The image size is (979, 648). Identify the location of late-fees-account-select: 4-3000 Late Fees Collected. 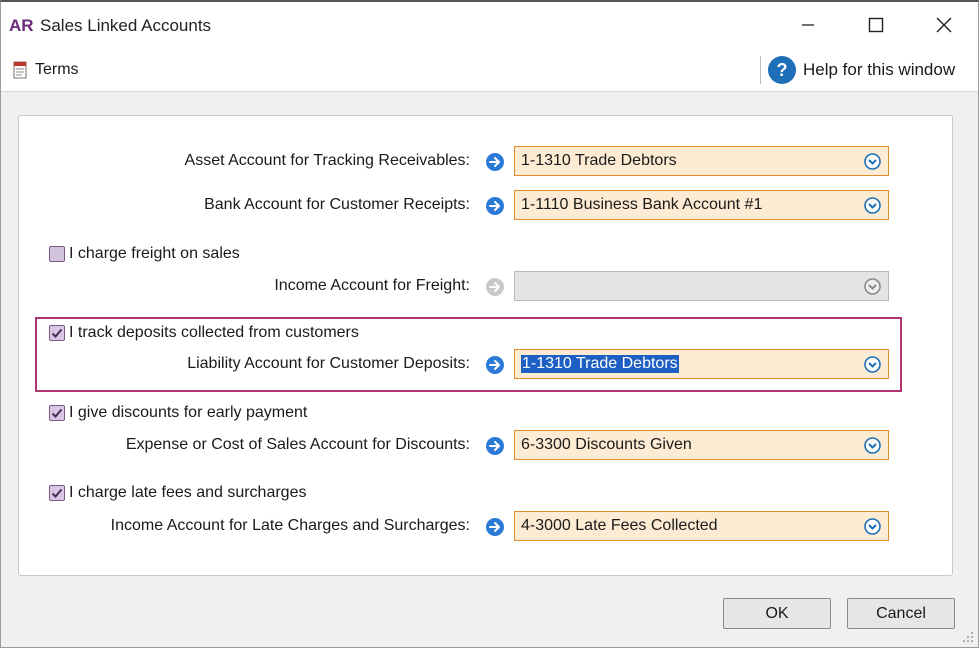
(701, 526).